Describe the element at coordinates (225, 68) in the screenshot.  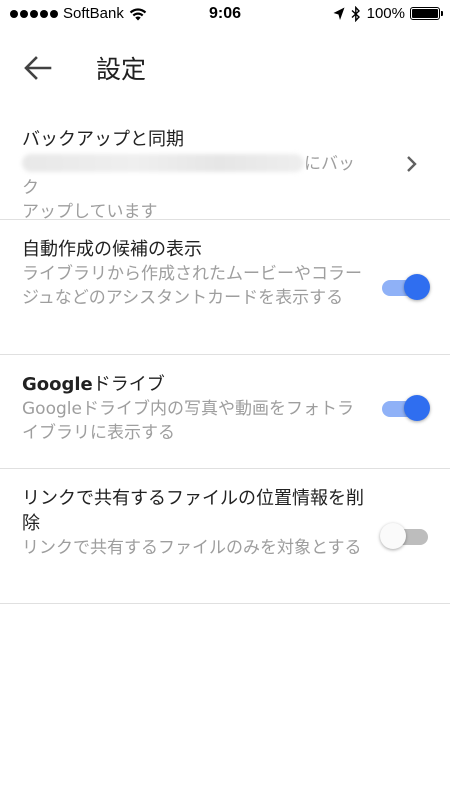
I see `app-bar: 設定` at that location.